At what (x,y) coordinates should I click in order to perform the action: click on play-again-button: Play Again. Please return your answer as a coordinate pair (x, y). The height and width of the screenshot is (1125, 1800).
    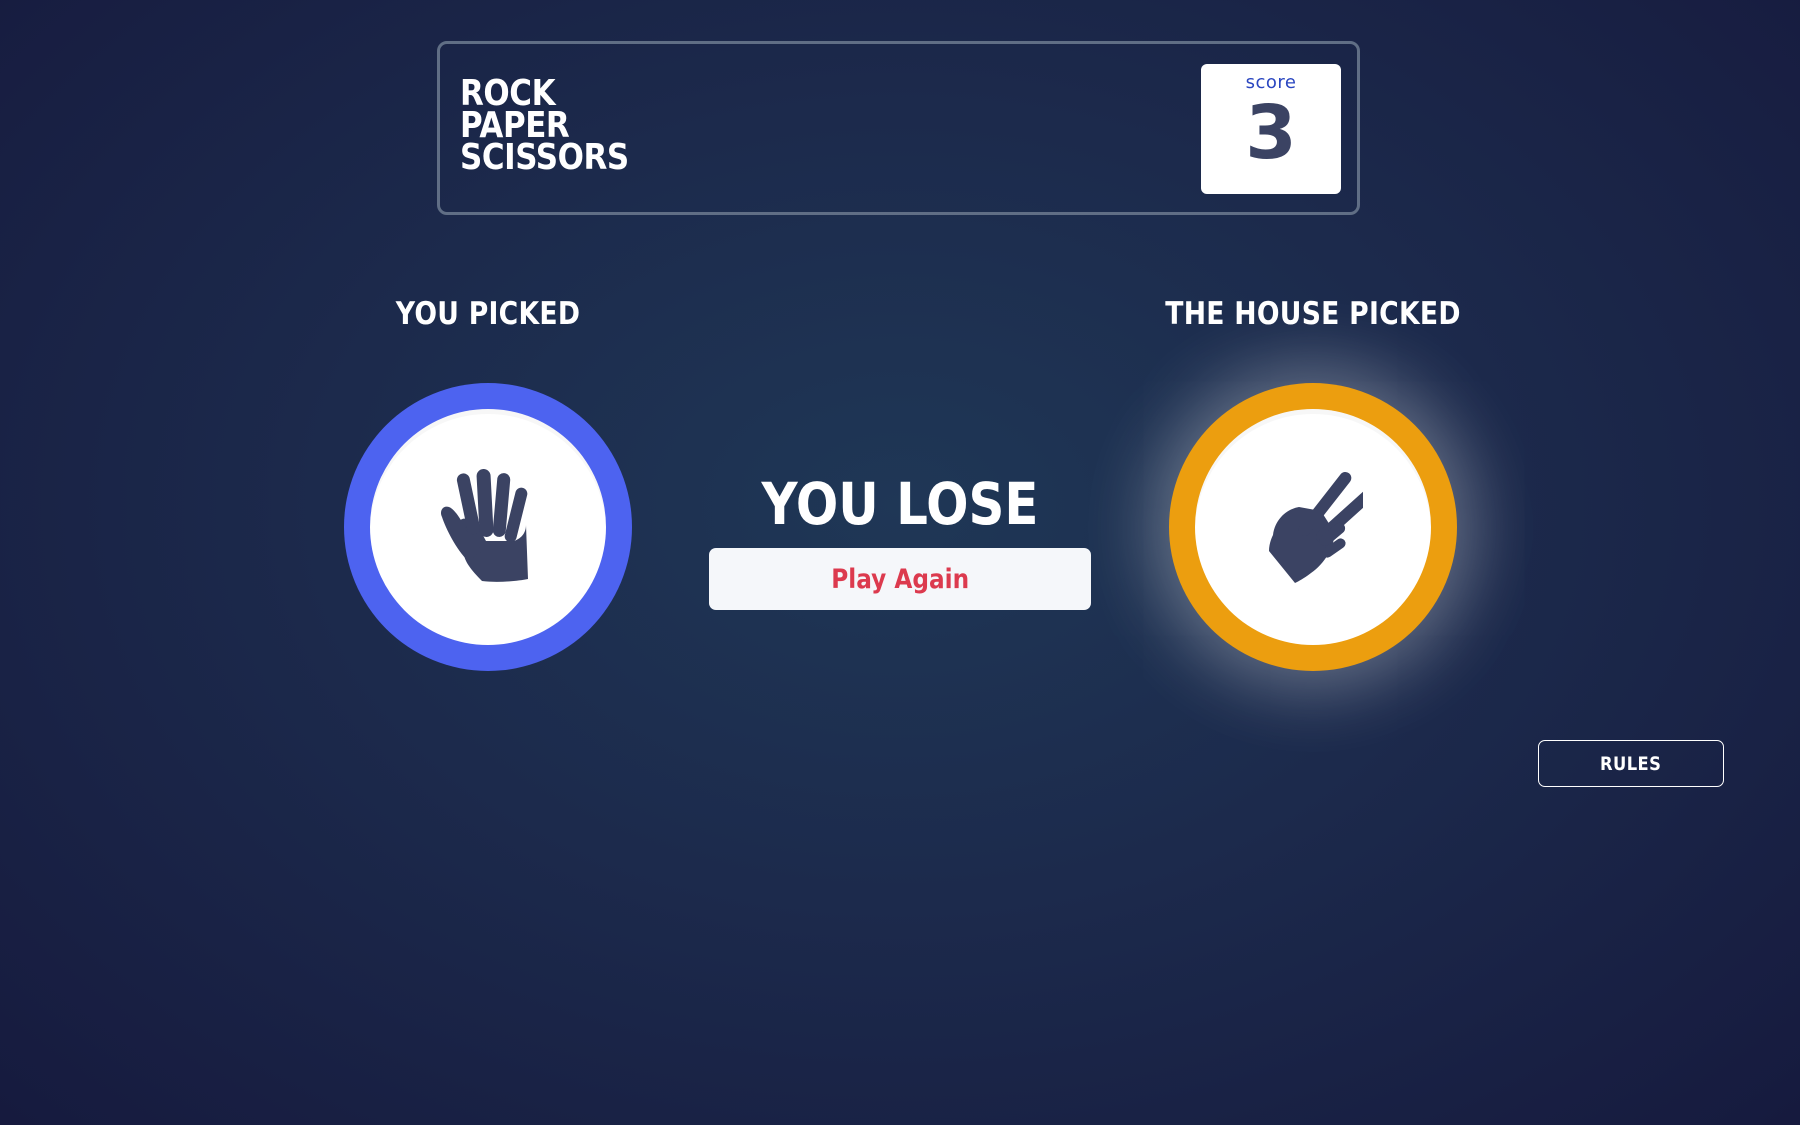
    Looking at the image, I should click on (900, 579).